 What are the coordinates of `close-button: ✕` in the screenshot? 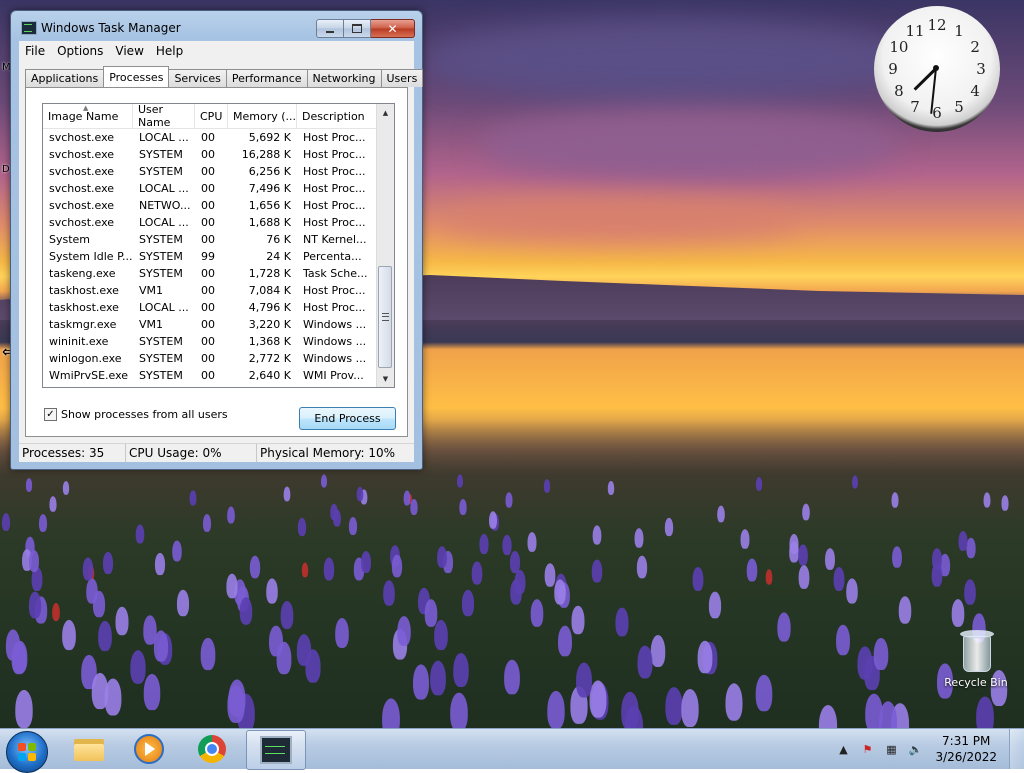 It's located at (393, 28).